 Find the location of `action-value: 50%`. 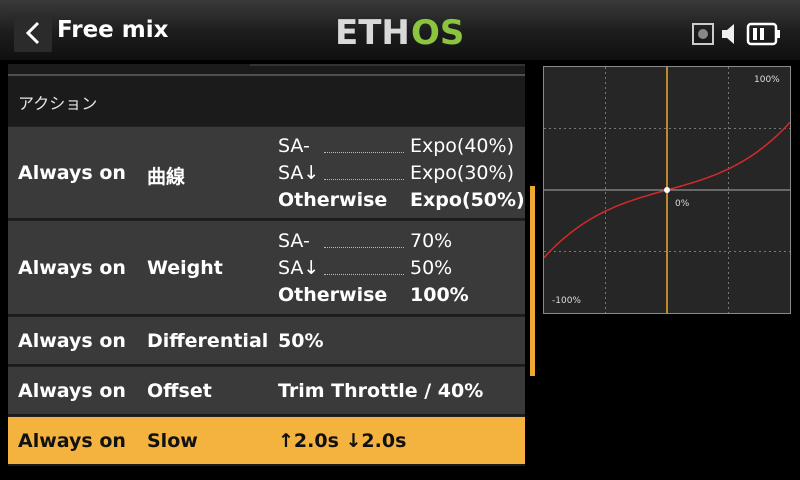

action-value: 50% is located at coordinates (301, 341).